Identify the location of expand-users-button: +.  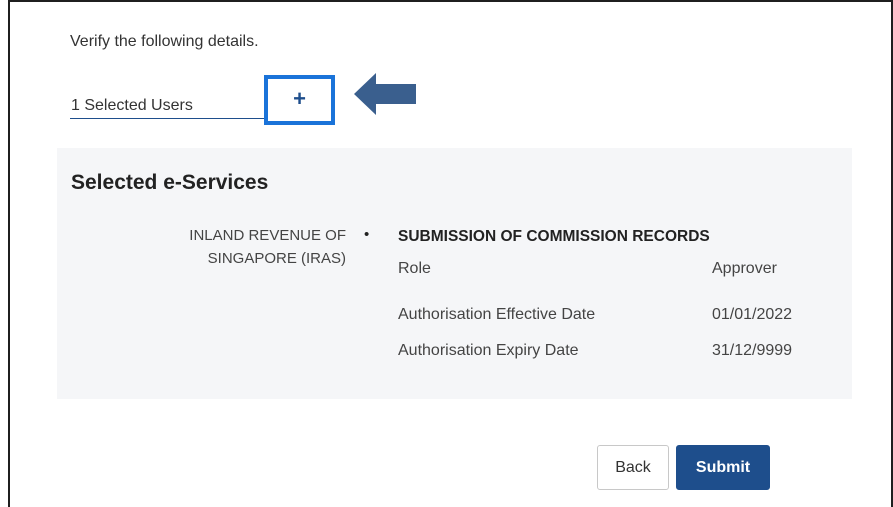
(299, 100).